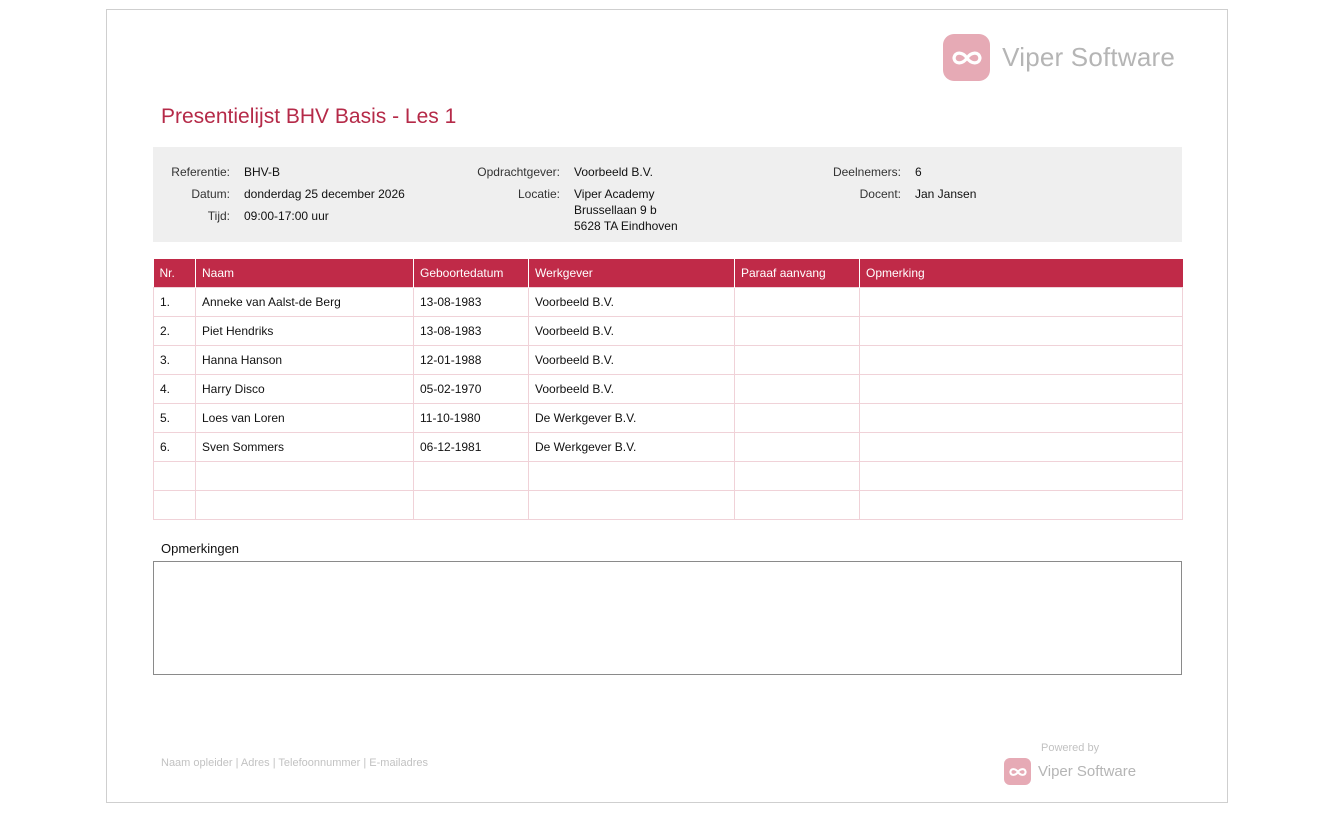 The image size is (1340, 825). I want to click on powered-by-brand: Viper Software, so click(1087, 771).